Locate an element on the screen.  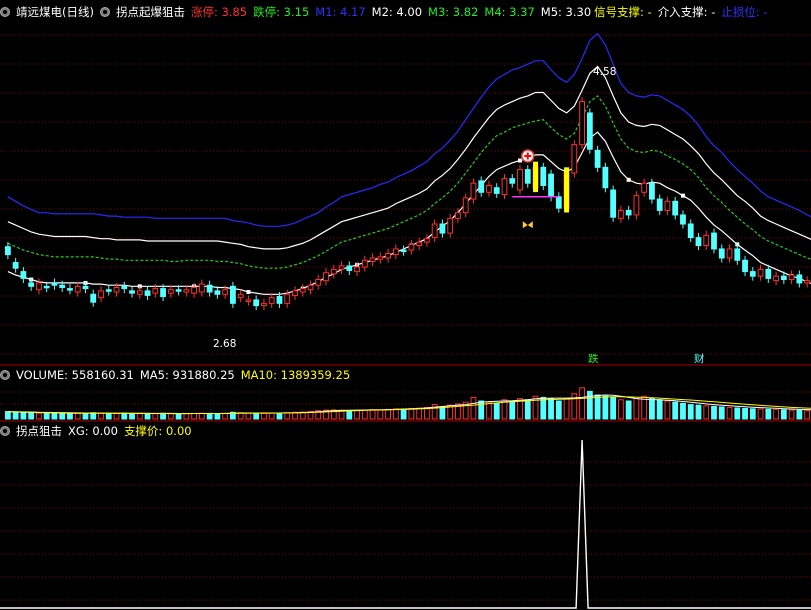
signal-gear-icon is located at coordinates (5, 431).